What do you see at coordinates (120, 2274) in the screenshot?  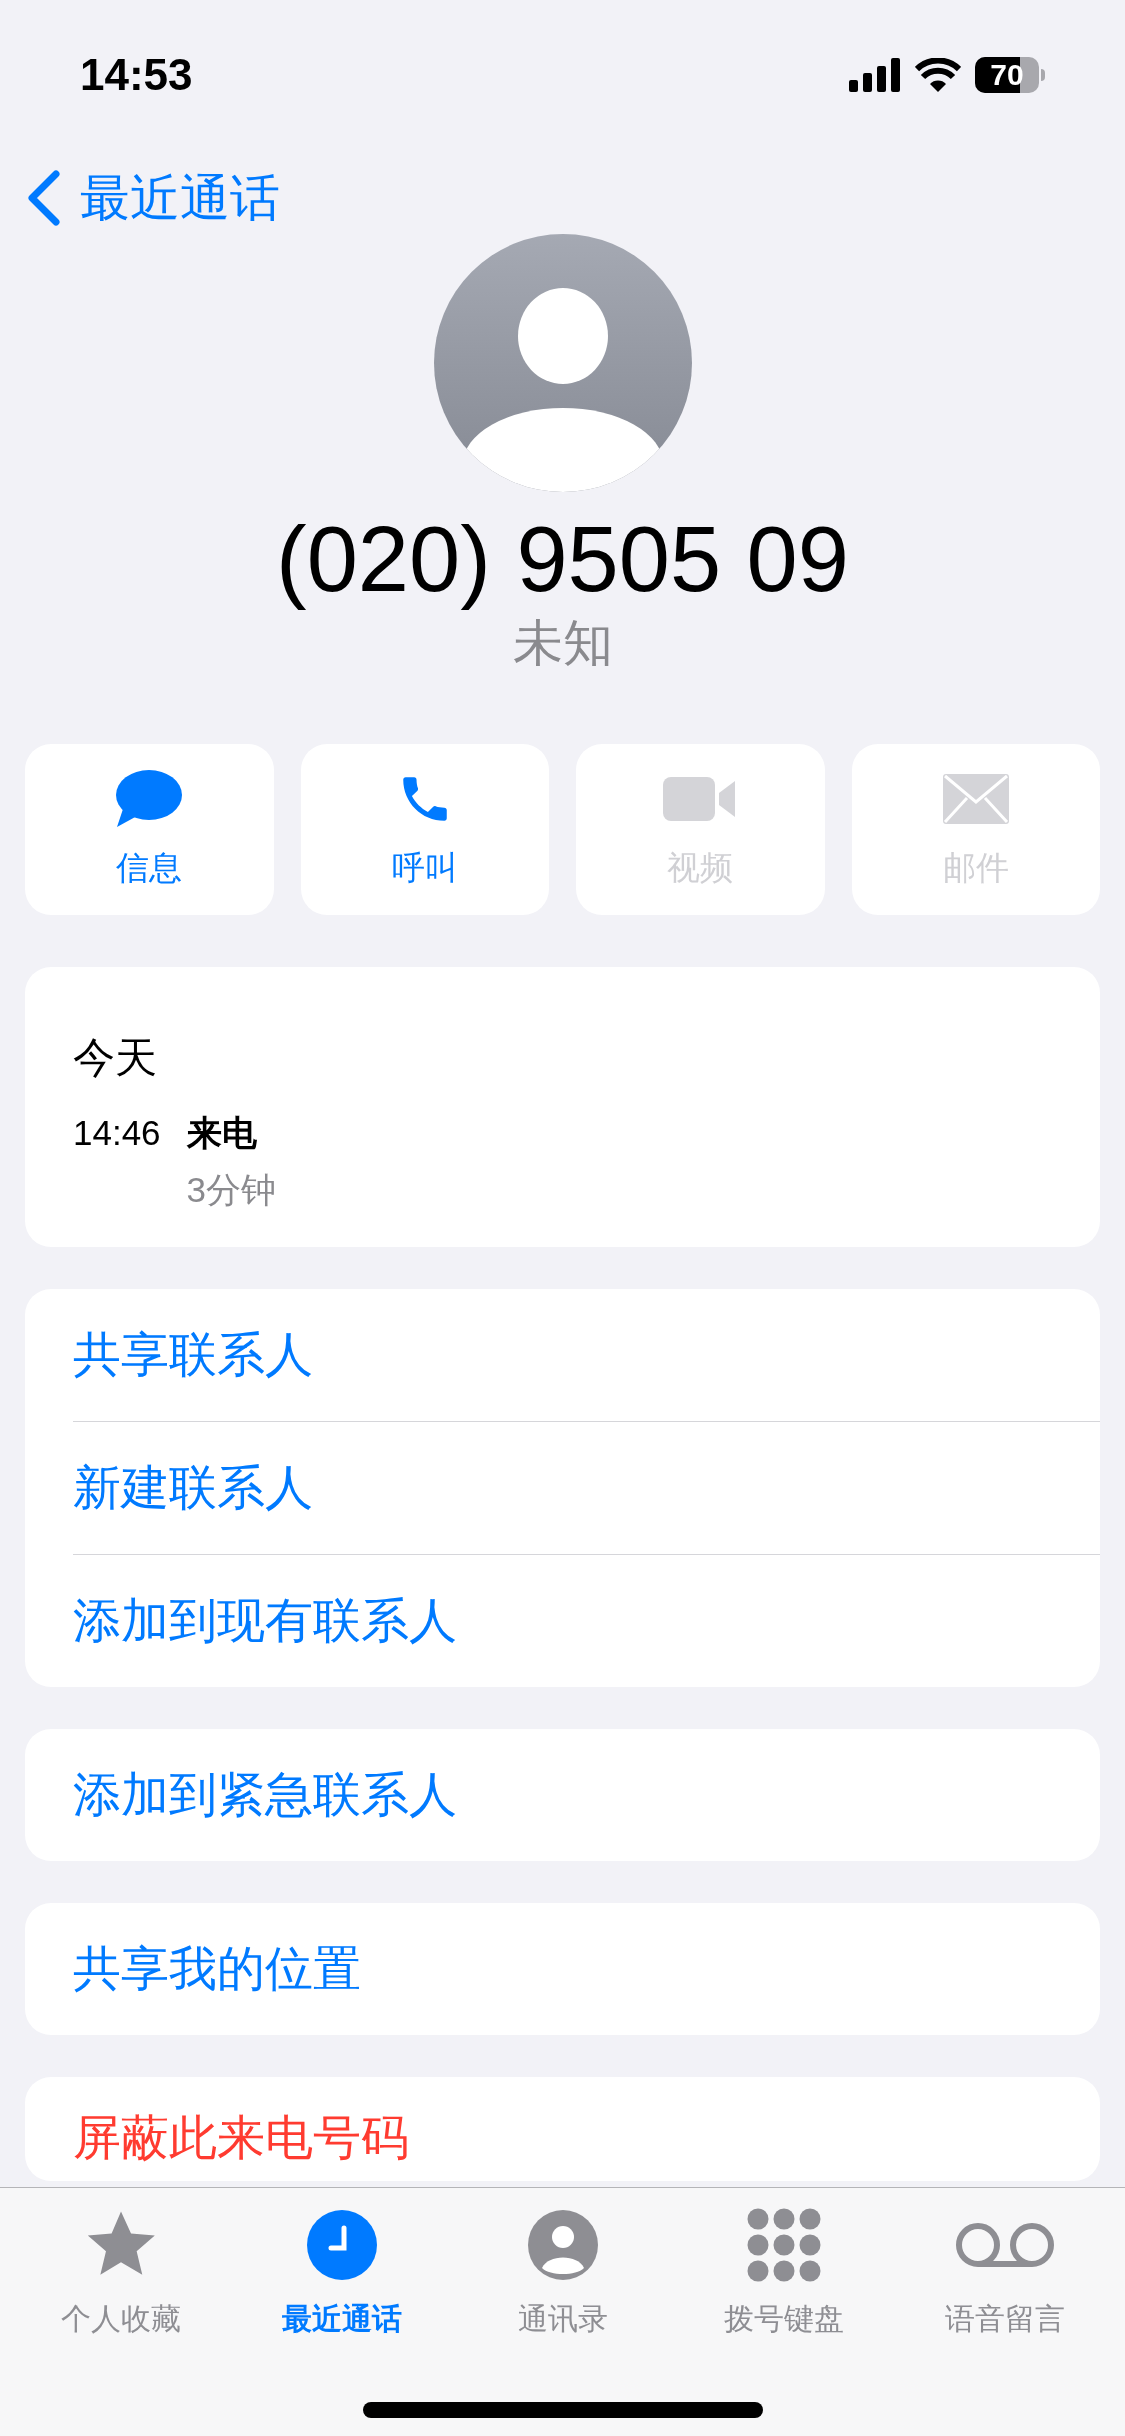 I see `tab-item: 个人收藏` at bounding box center [120, 2274].